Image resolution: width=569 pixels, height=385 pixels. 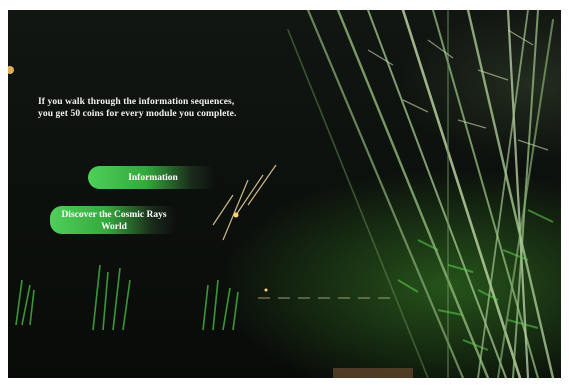 I want to click on discover-cosmic-rays-button: Discover the Cosmic Rays World, so click(x=114, y=220).